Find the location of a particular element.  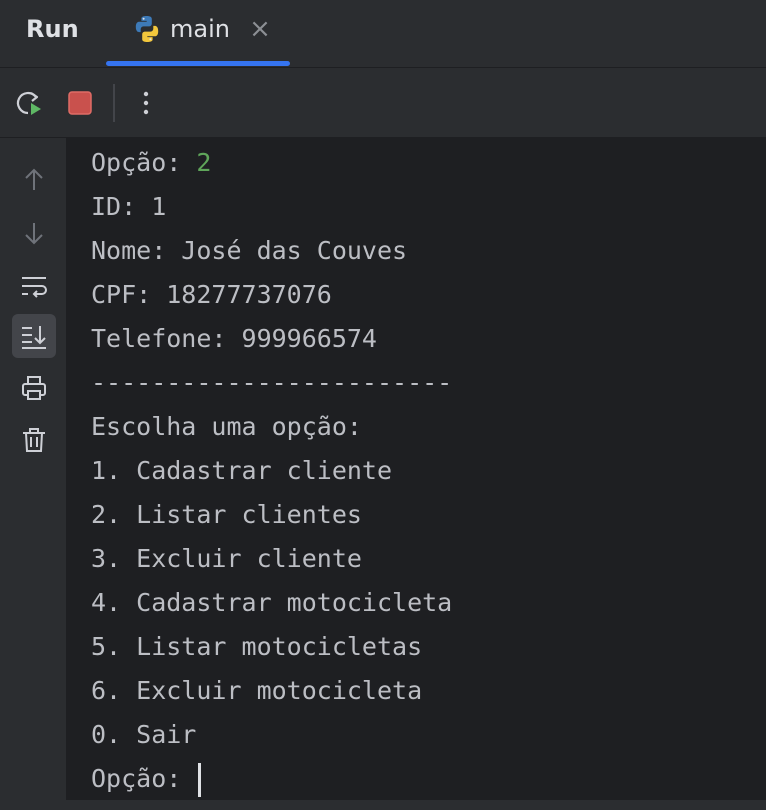

console-line: Nome: José das Couves is located at coordinates (249, 250).